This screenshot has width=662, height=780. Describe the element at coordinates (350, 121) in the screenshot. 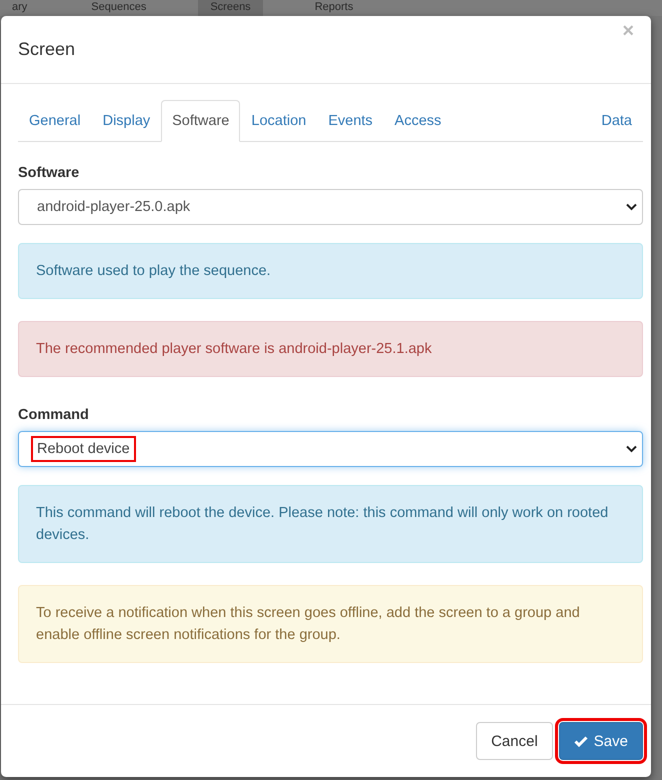

I see `tab: Events` at that location.